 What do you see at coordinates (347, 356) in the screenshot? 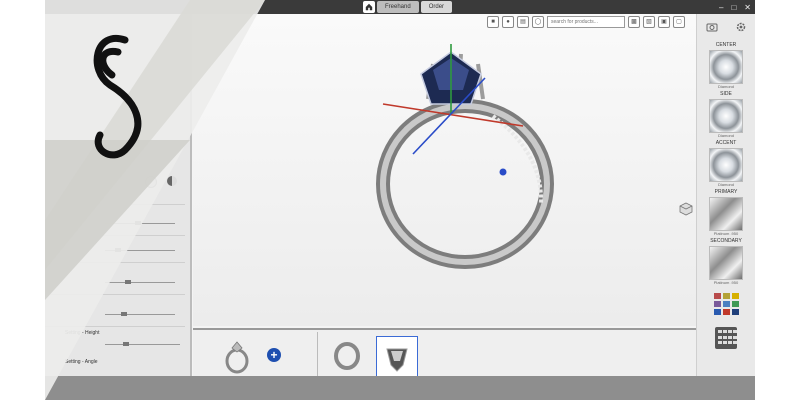
I see `band-thumbnail-icon` at bounding box center [347, 356].